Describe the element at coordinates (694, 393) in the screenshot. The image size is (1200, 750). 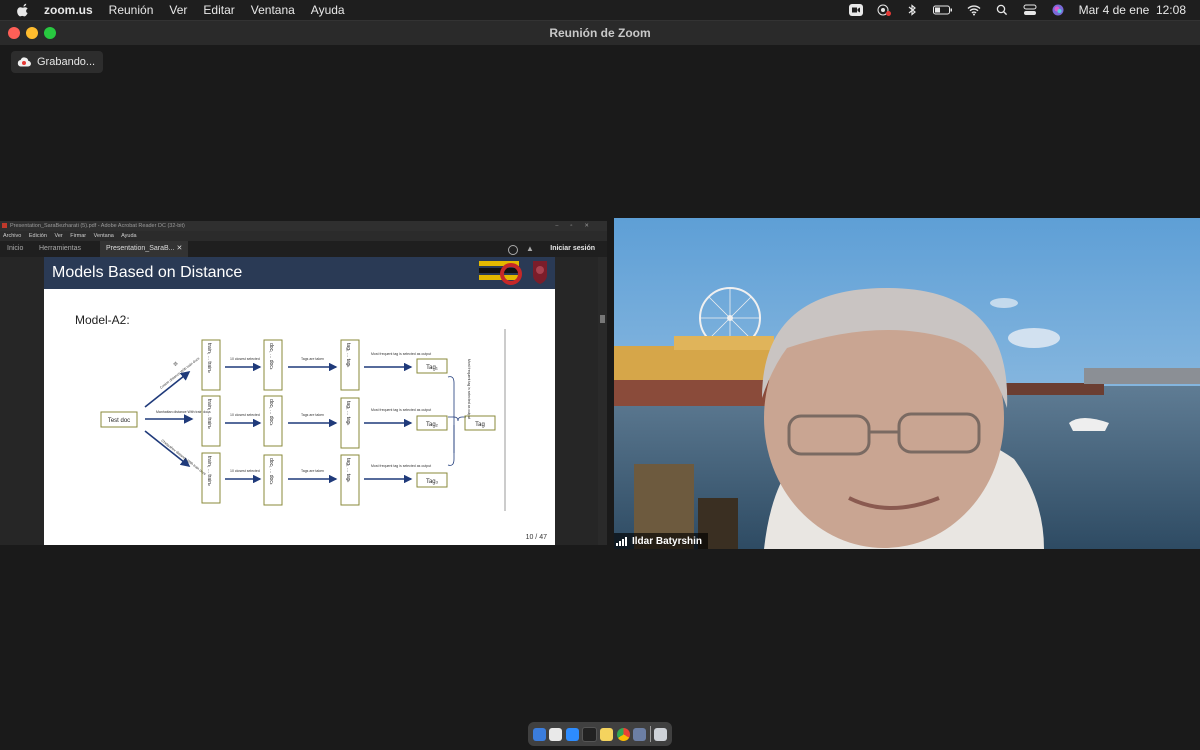
I see `pier` at that location.